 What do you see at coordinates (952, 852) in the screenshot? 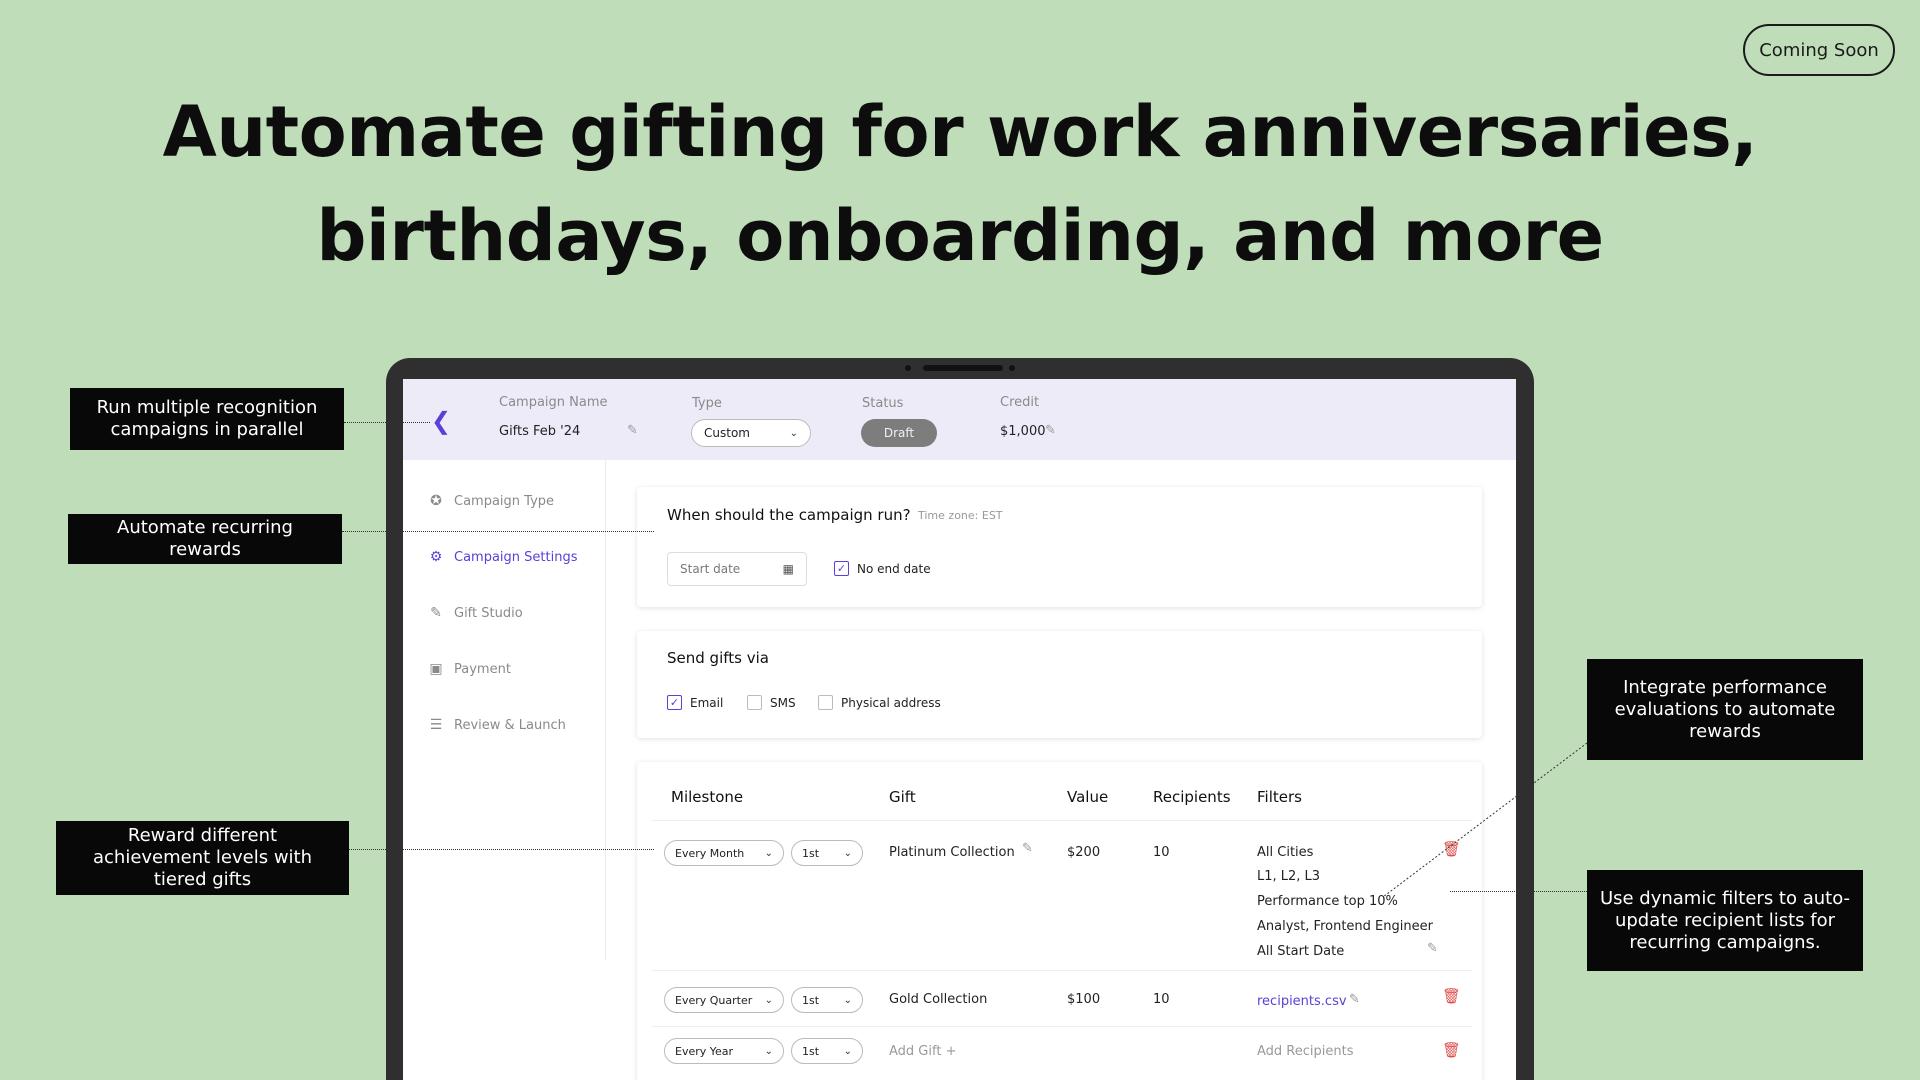
I see `gift-name: Platinum Collection` at bounding box center [952, 852].